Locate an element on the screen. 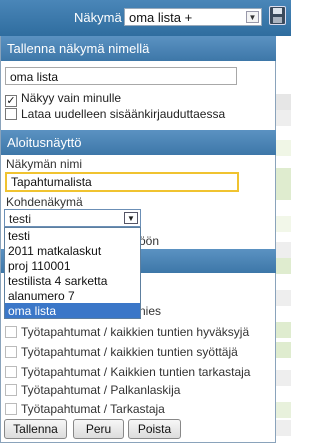 The image size is (320, 443). visible-only-me-label: Näkyy vain minulle is located at coordinates (71, 98).